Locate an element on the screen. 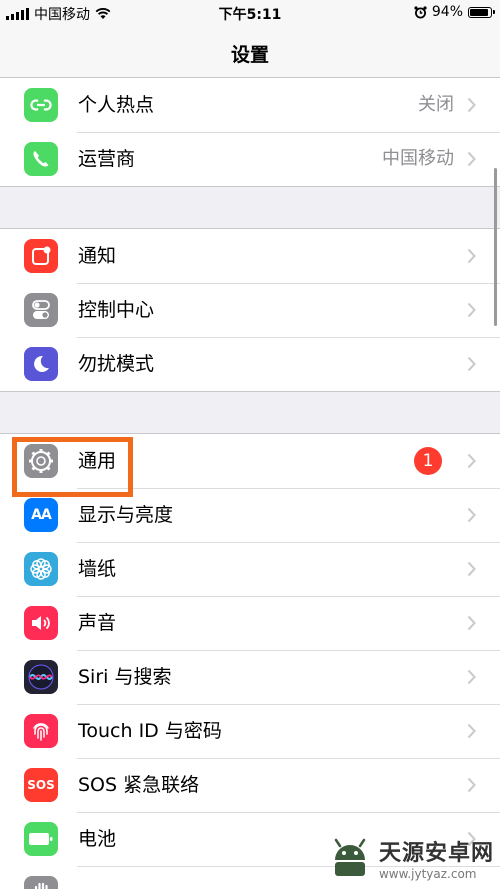  status-right: 94% is located at coordinates (454, 12).